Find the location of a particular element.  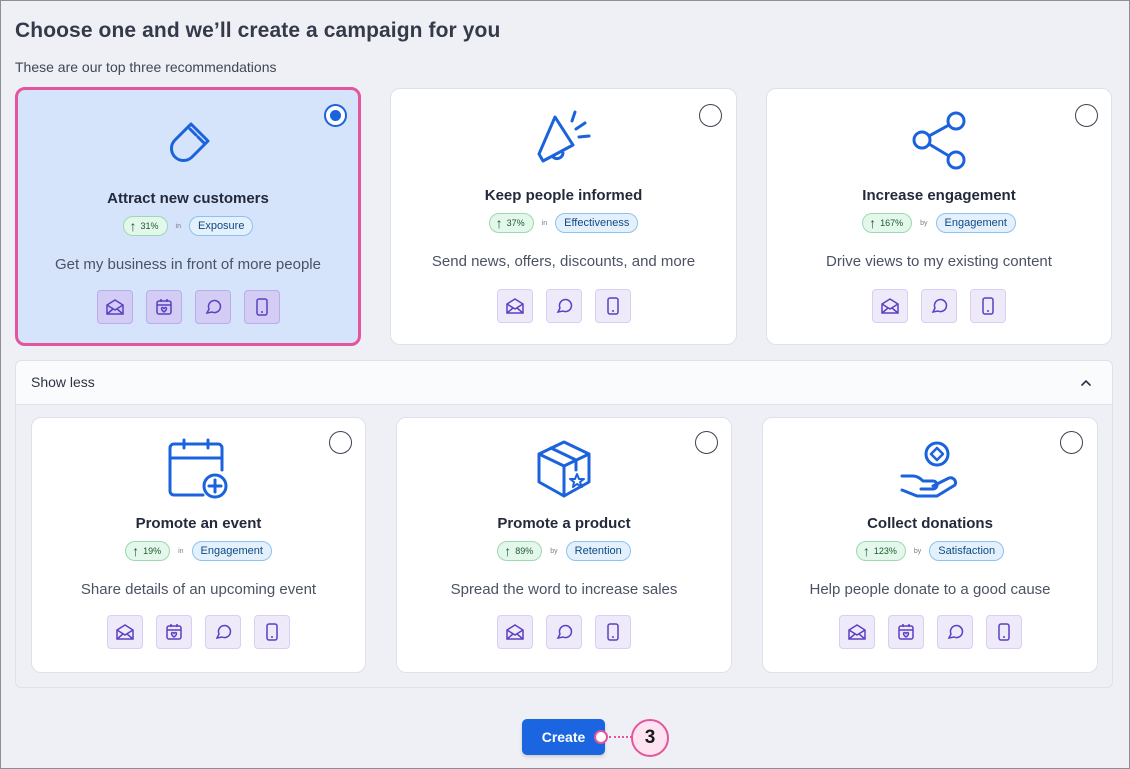

magnet-icon is located at coordinates (188, 144).